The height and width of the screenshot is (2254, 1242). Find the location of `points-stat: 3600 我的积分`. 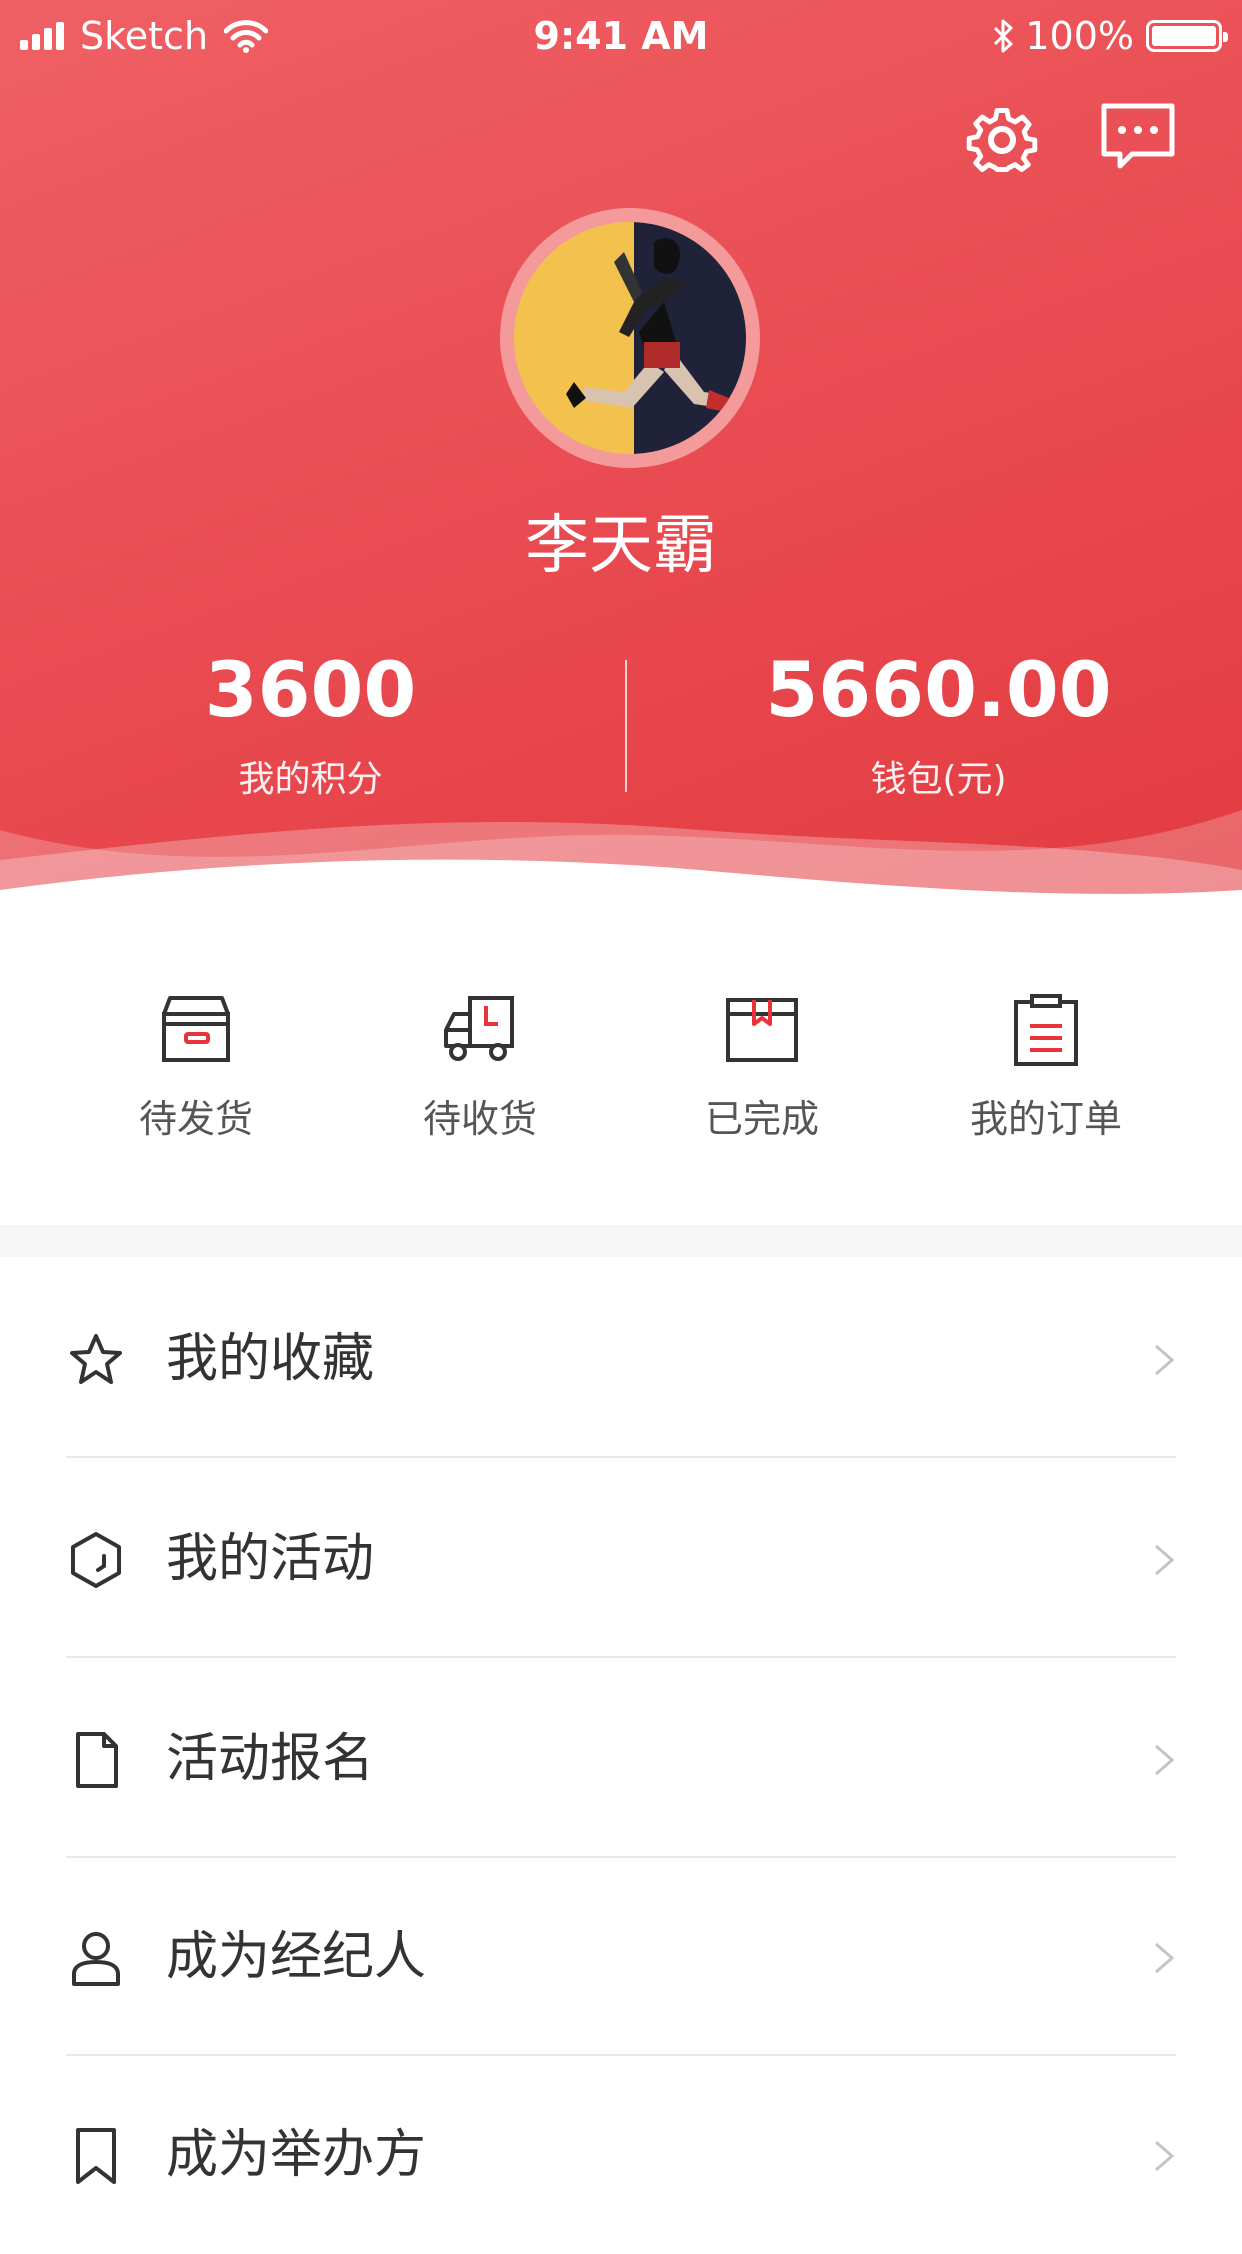

points-stat: 3600 我的积分 is located at coordinates (310, 721).